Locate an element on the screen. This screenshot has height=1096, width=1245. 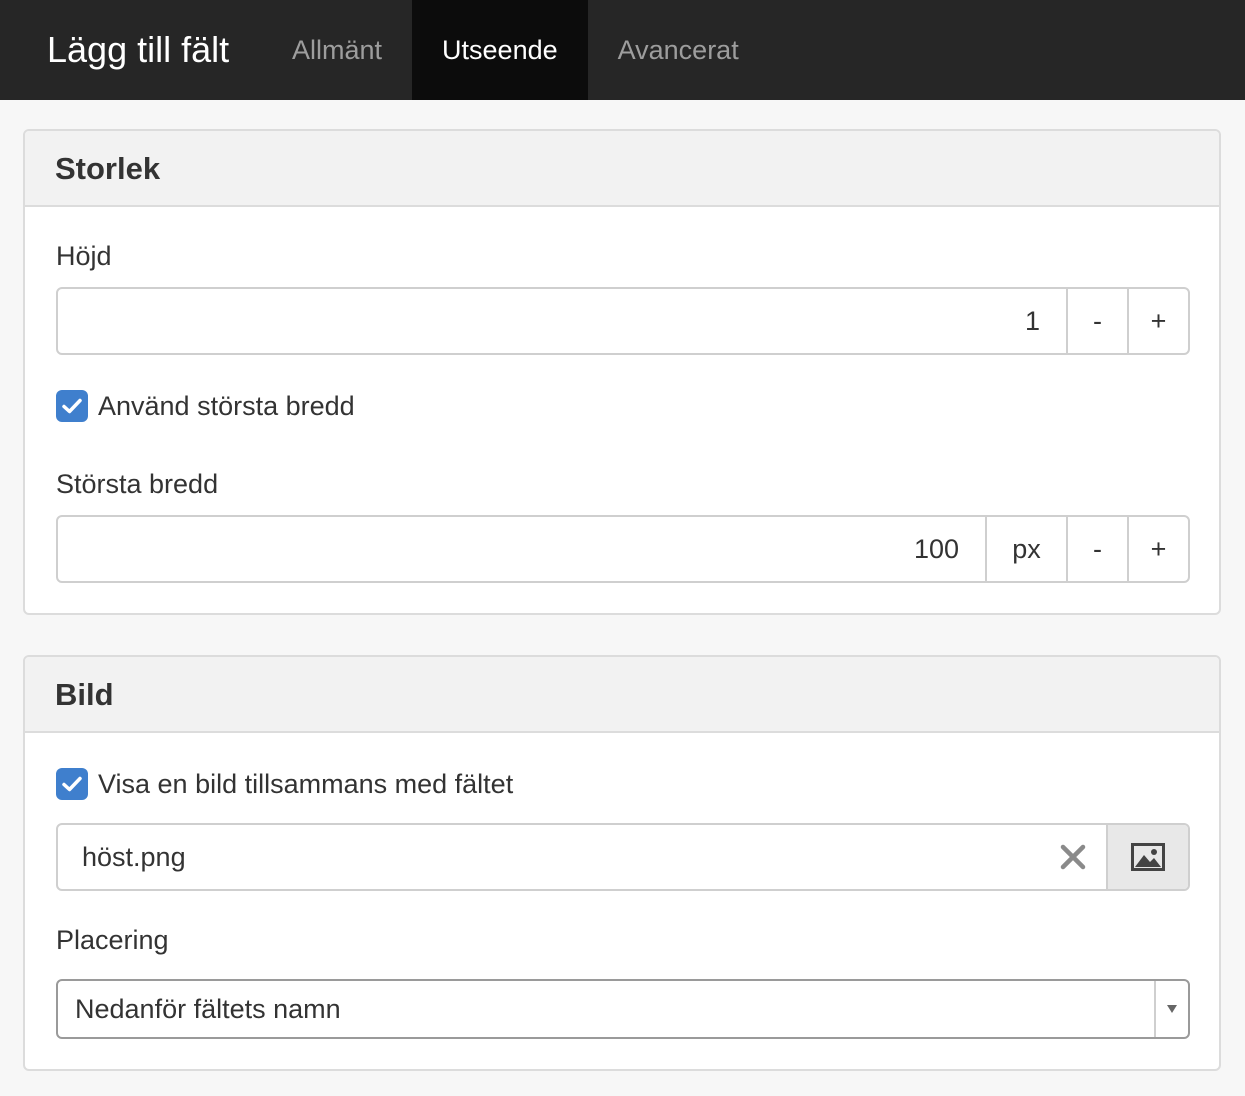
placement-selected-value: Nedanför fältets namn is located at coordinates (208, 1009).